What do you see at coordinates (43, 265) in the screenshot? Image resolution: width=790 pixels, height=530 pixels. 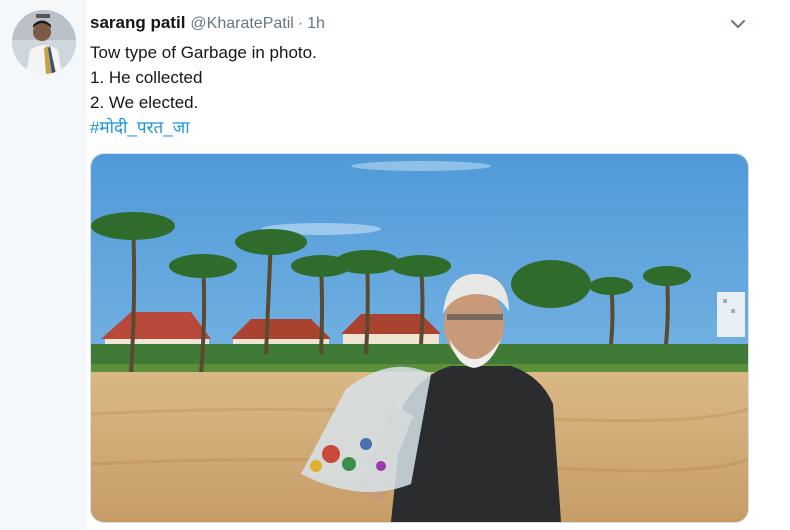 I see `left-gutter` at bounding box center [43, 265].